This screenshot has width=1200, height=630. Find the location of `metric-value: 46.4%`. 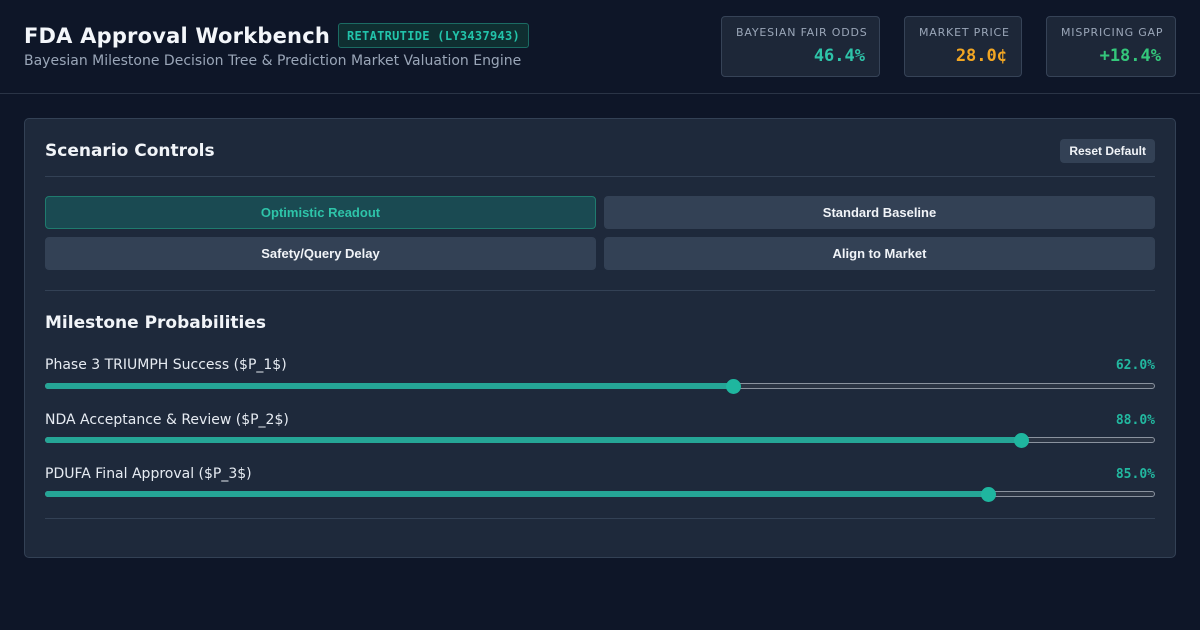

metric-value: 46.4% is located at coordinates (839, 56).